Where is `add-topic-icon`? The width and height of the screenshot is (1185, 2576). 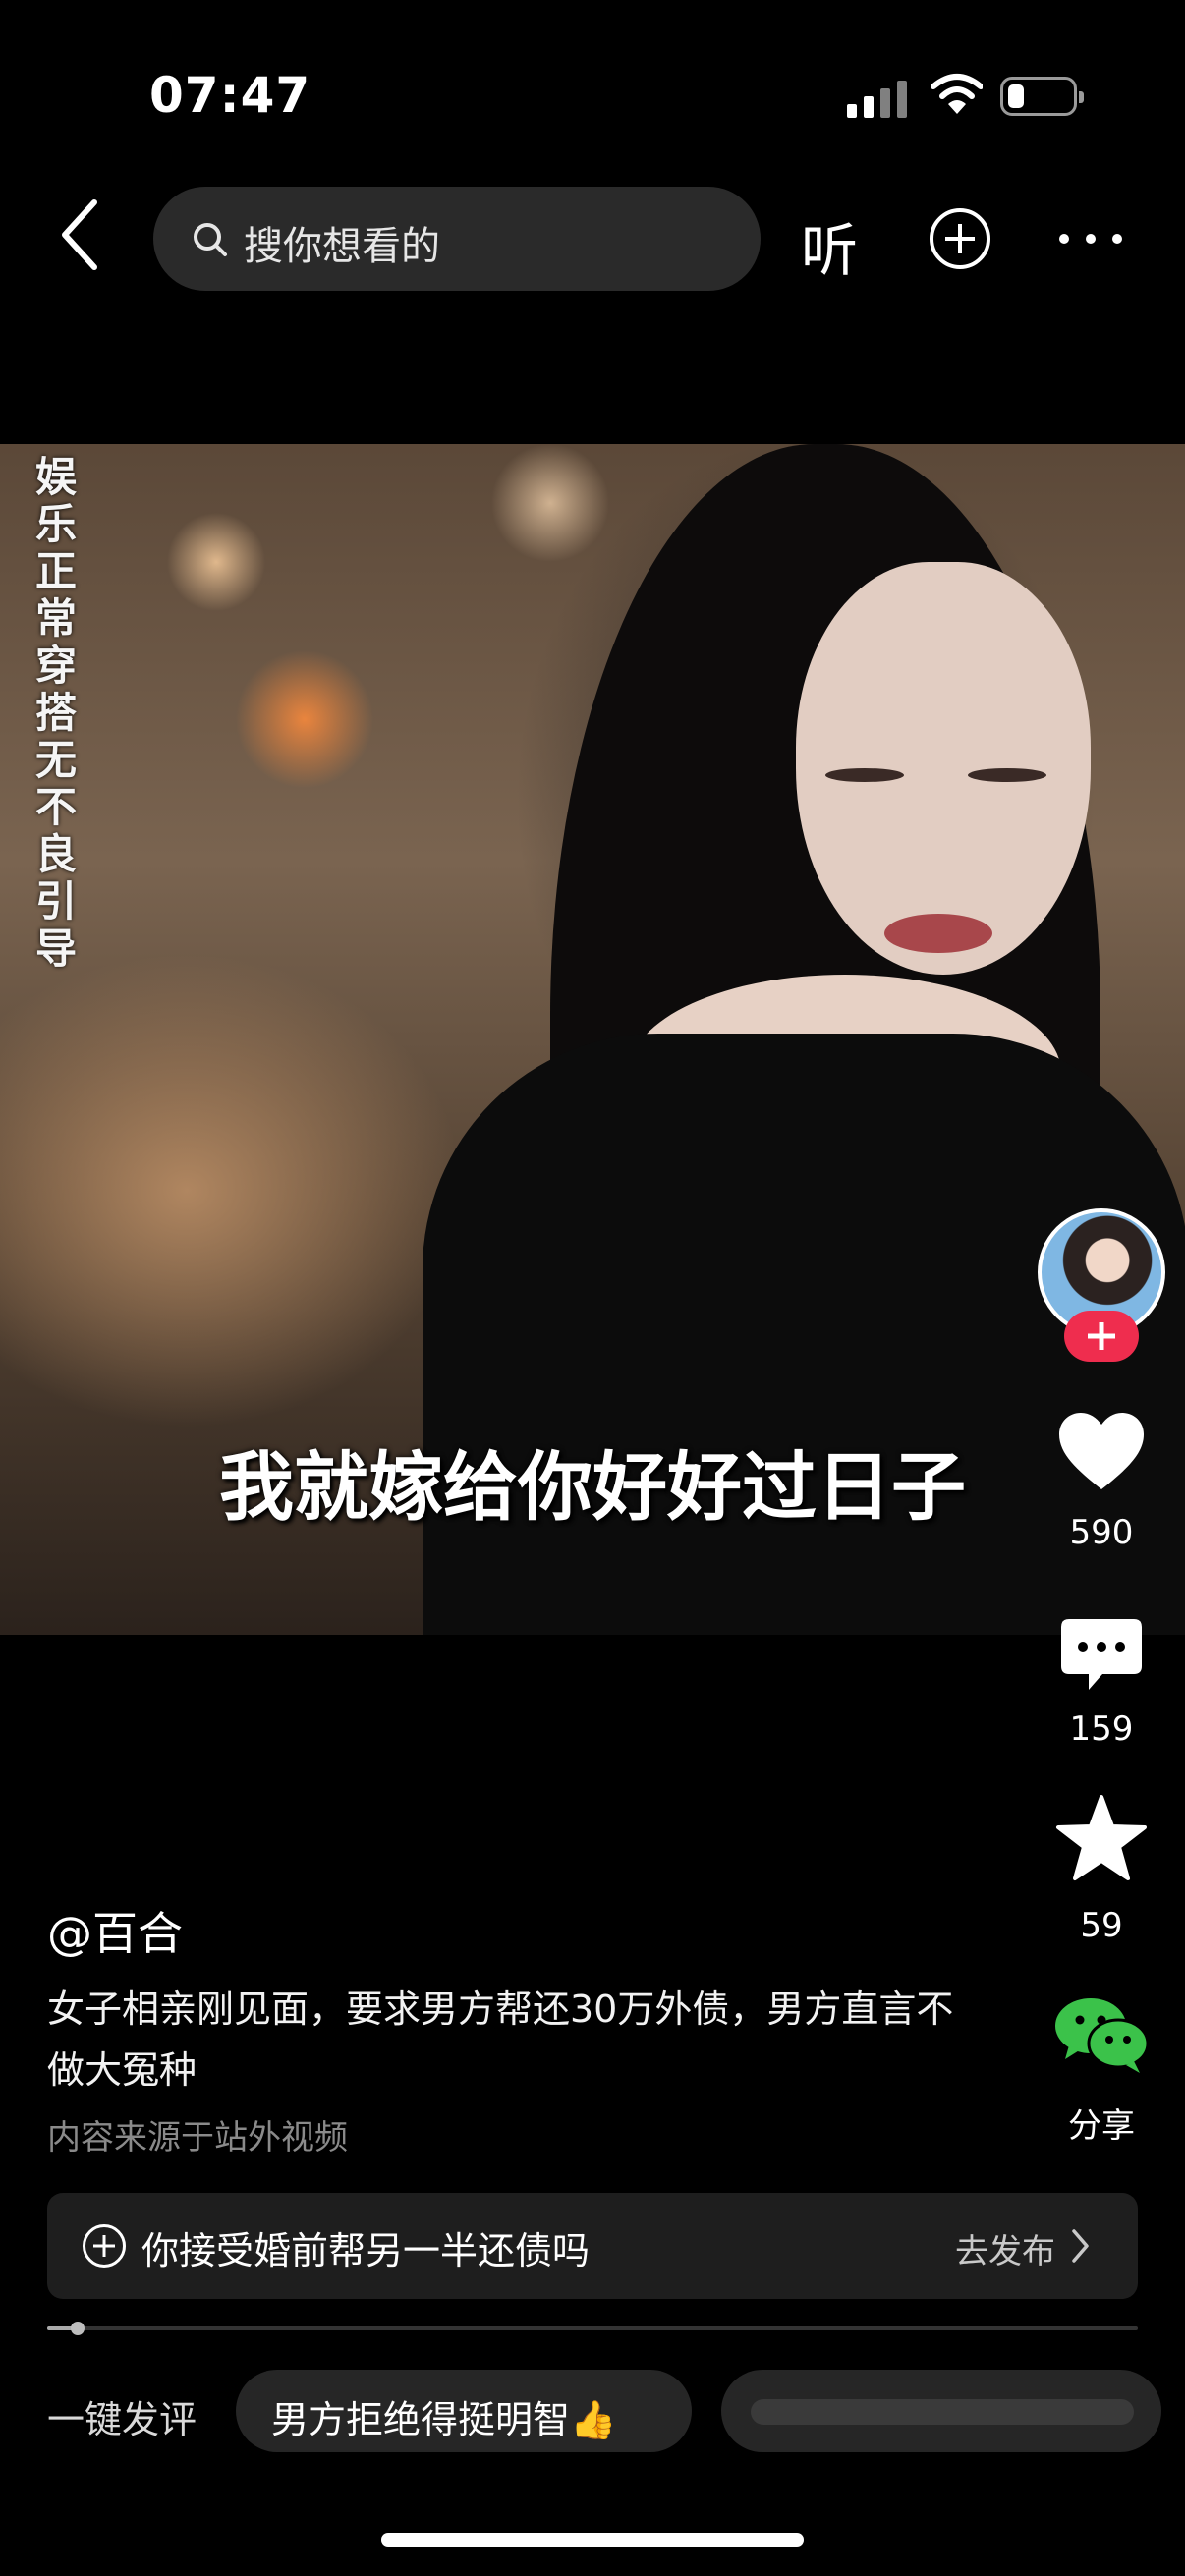 add-topic-icon is located at coordinates (105, 2246).